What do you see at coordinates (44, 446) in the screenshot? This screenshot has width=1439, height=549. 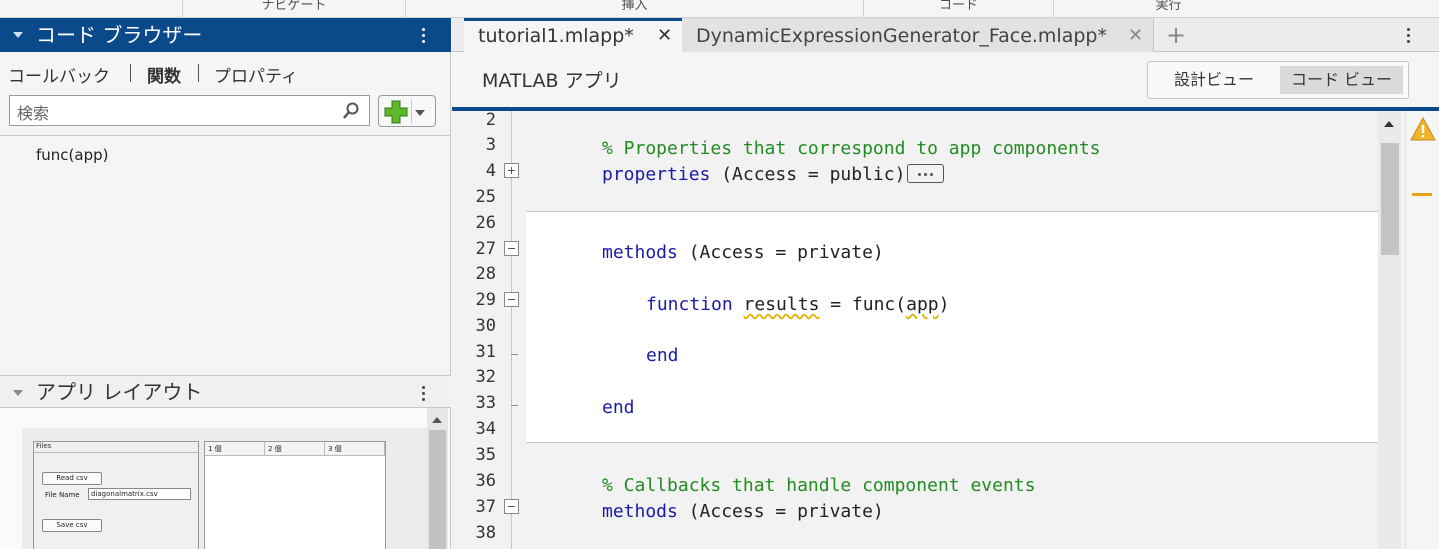 I see `preview-panel-title: Files` at bounding box center [44, 446].